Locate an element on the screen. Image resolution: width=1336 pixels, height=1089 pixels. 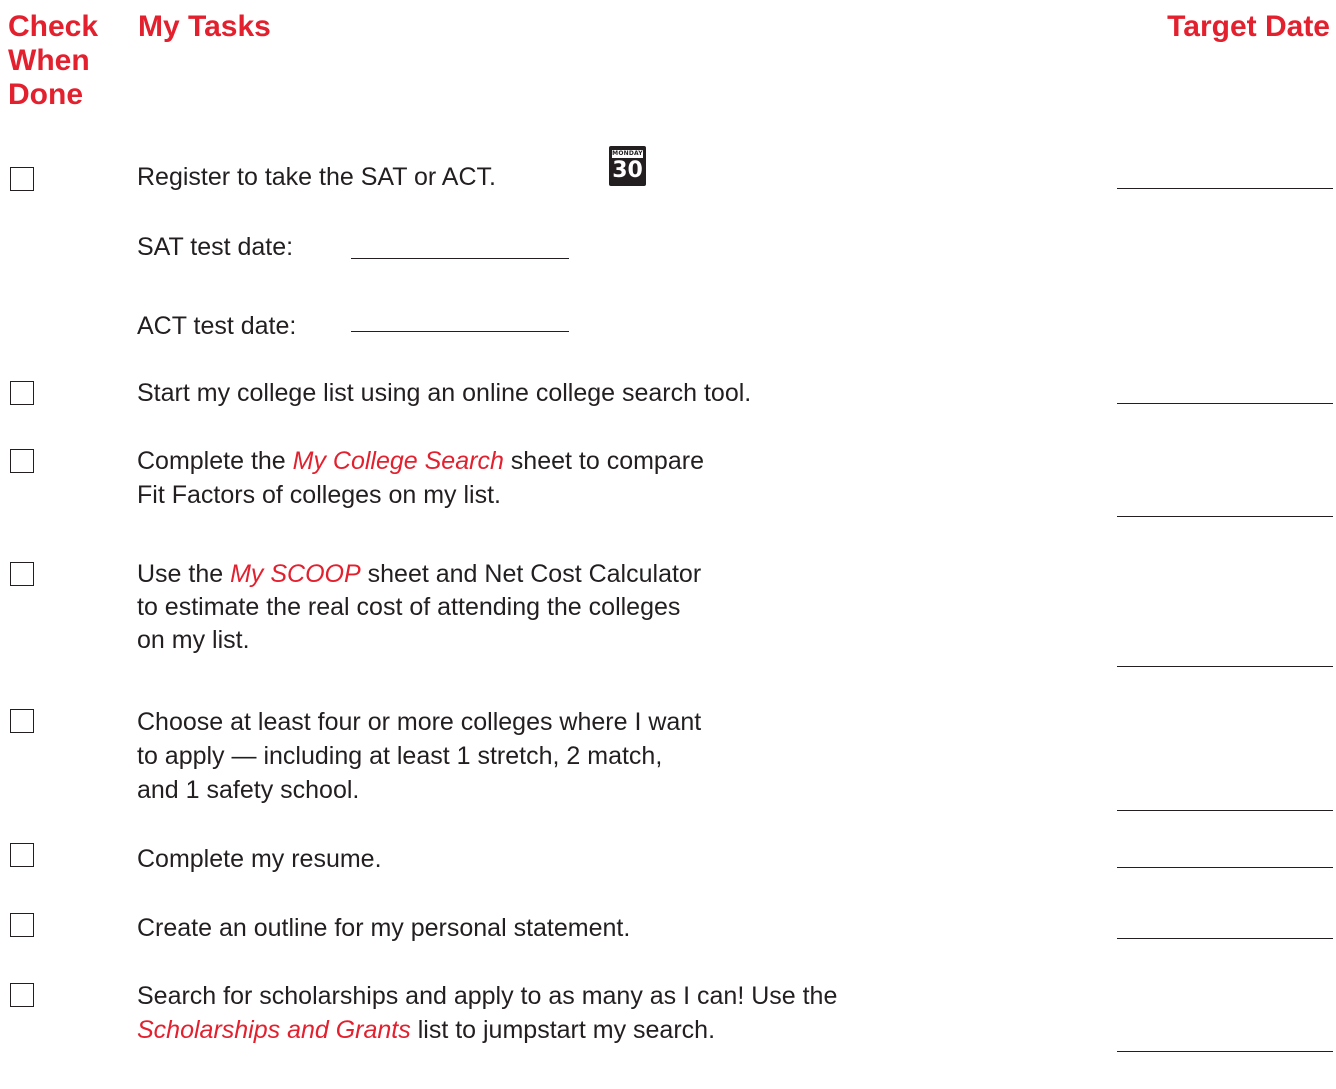
header-check-line3: Done is located at coordinates (45, 94).